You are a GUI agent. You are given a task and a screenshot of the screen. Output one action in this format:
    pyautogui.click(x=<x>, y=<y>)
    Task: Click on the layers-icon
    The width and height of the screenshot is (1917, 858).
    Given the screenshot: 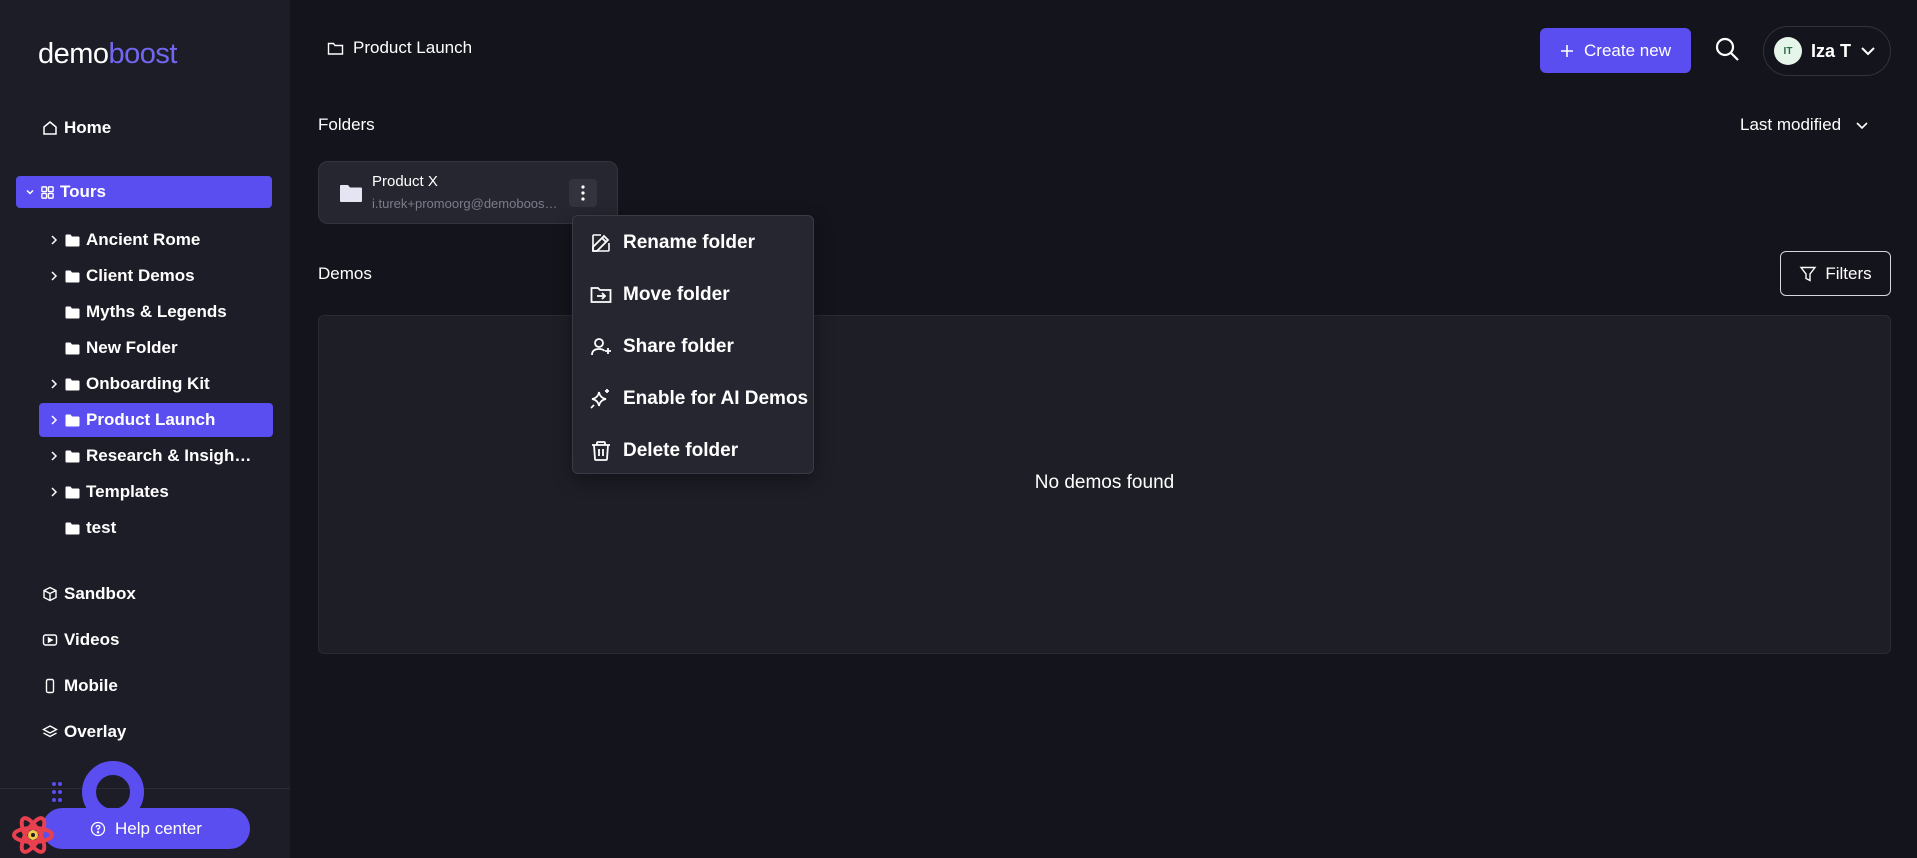 What is the action you would take?
    pyautogui.click(x=50, y=731)
    